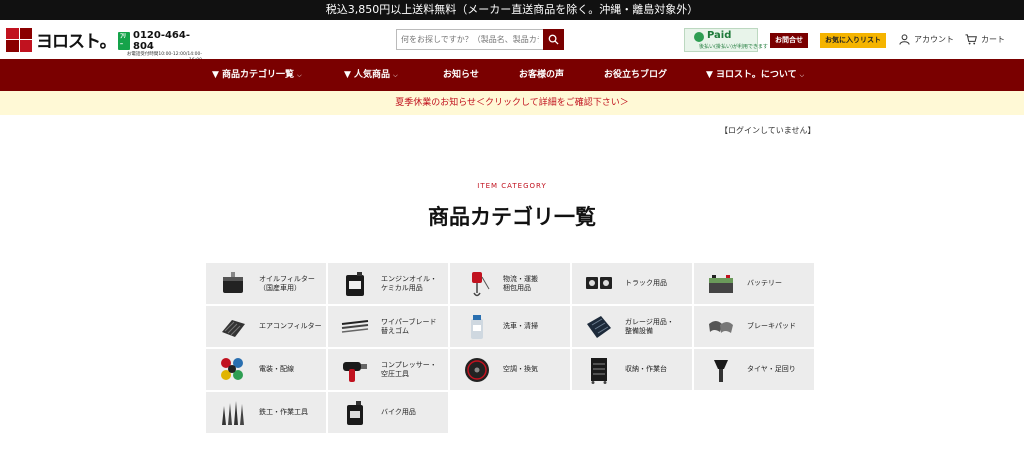 The height and width of the screenshot is (471, 1024). What do you see at coordinates (768, 130) in the screenshot?
I see `login-status: 【ログインしていません】` at bounding box center [768, 130].